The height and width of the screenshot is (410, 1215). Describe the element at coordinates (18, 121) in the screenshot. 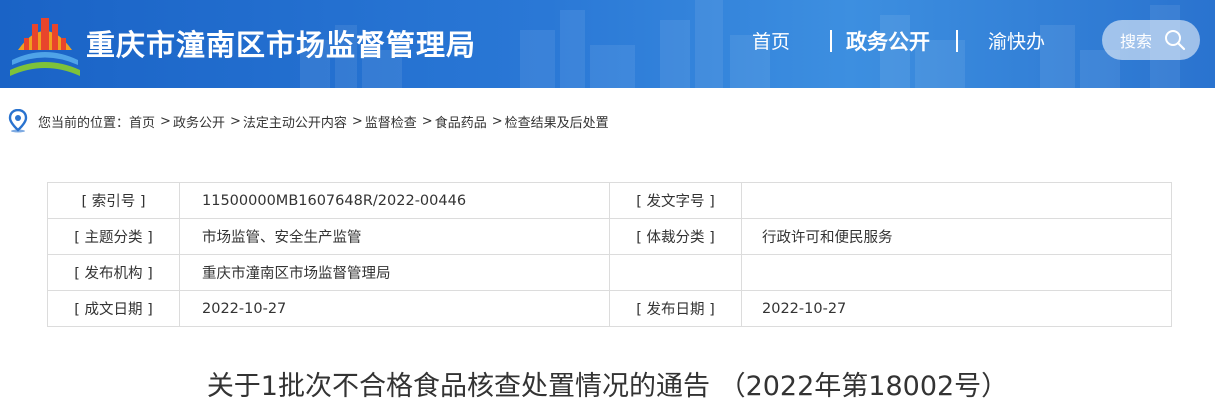

I see `location-pin-icon` at that location.